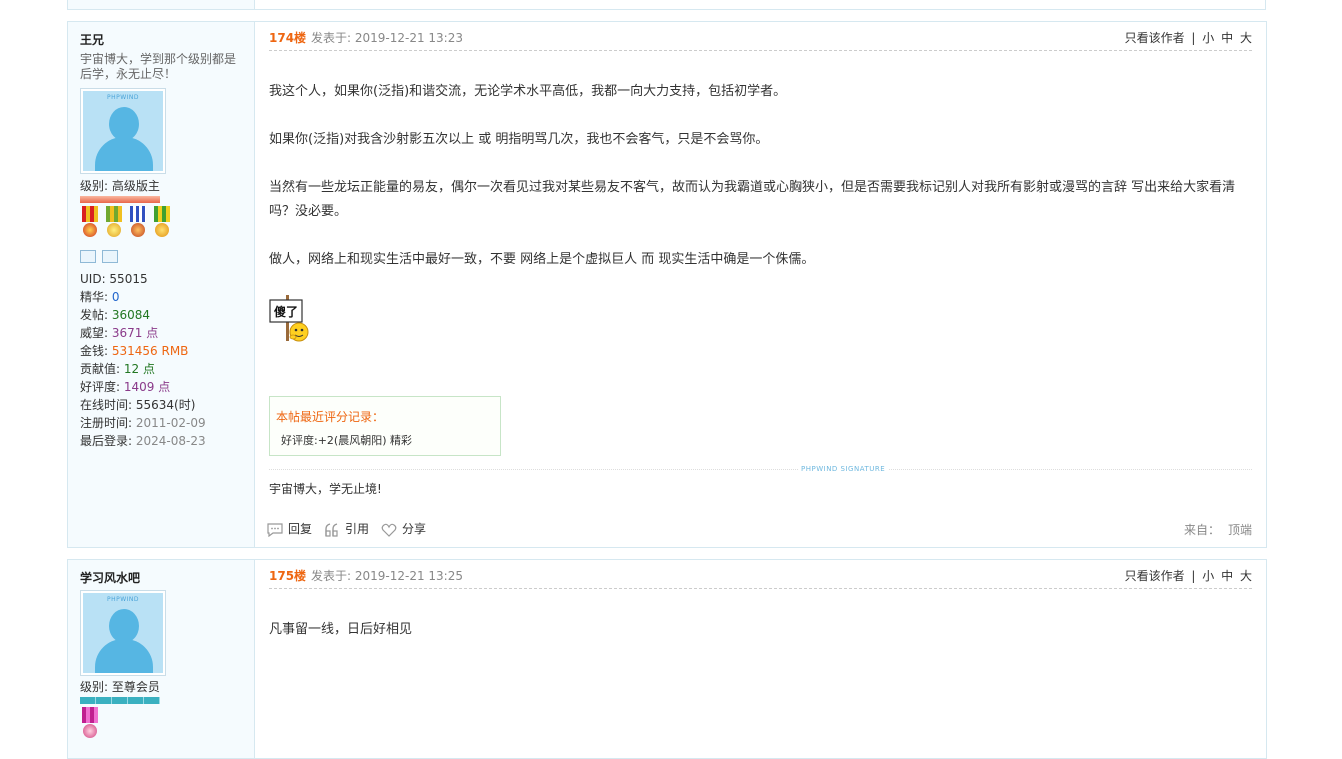  I want to click on stat-uid: UID: 55015, so click(114, 279).